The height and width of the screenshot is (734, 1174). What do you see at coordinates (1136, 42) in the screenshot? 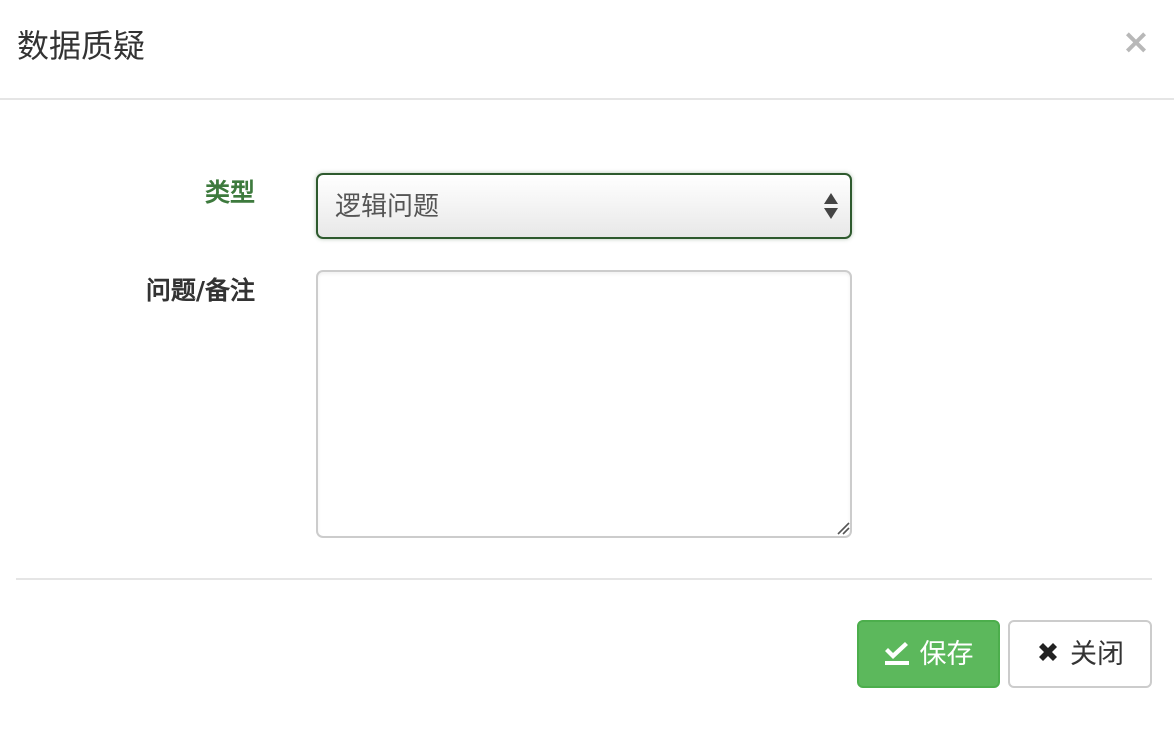
I see `close-icon: ×` at bounding box center [1136, 42].